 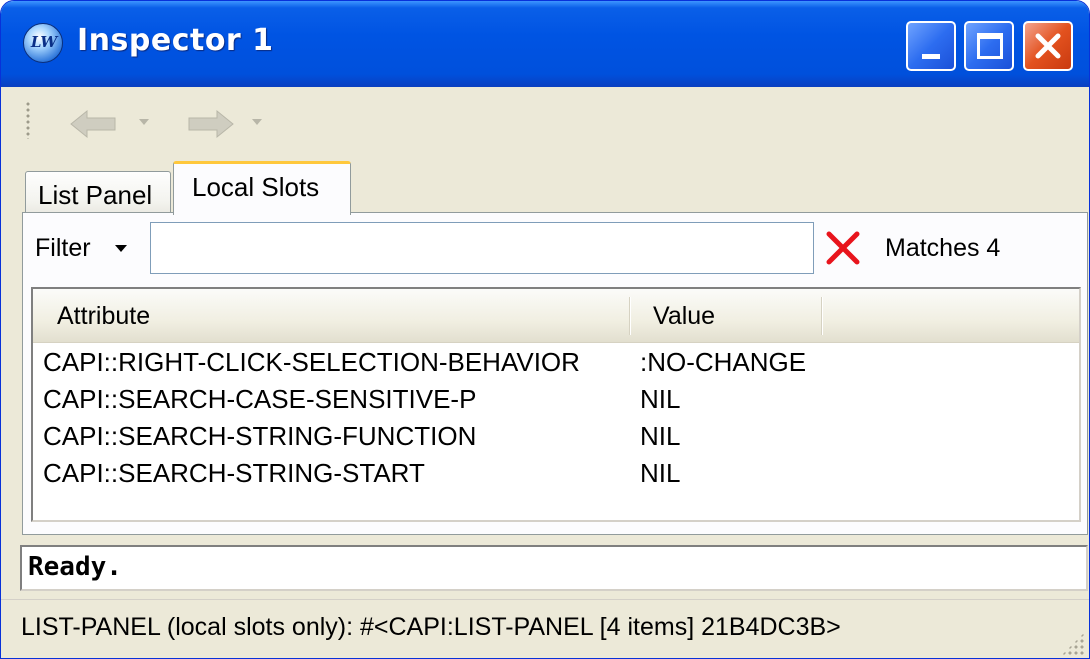 What do you see at coordinates (210, 124) in the screenshot?
I see `forward-arrow-icon` at bounding box center [210, 124].